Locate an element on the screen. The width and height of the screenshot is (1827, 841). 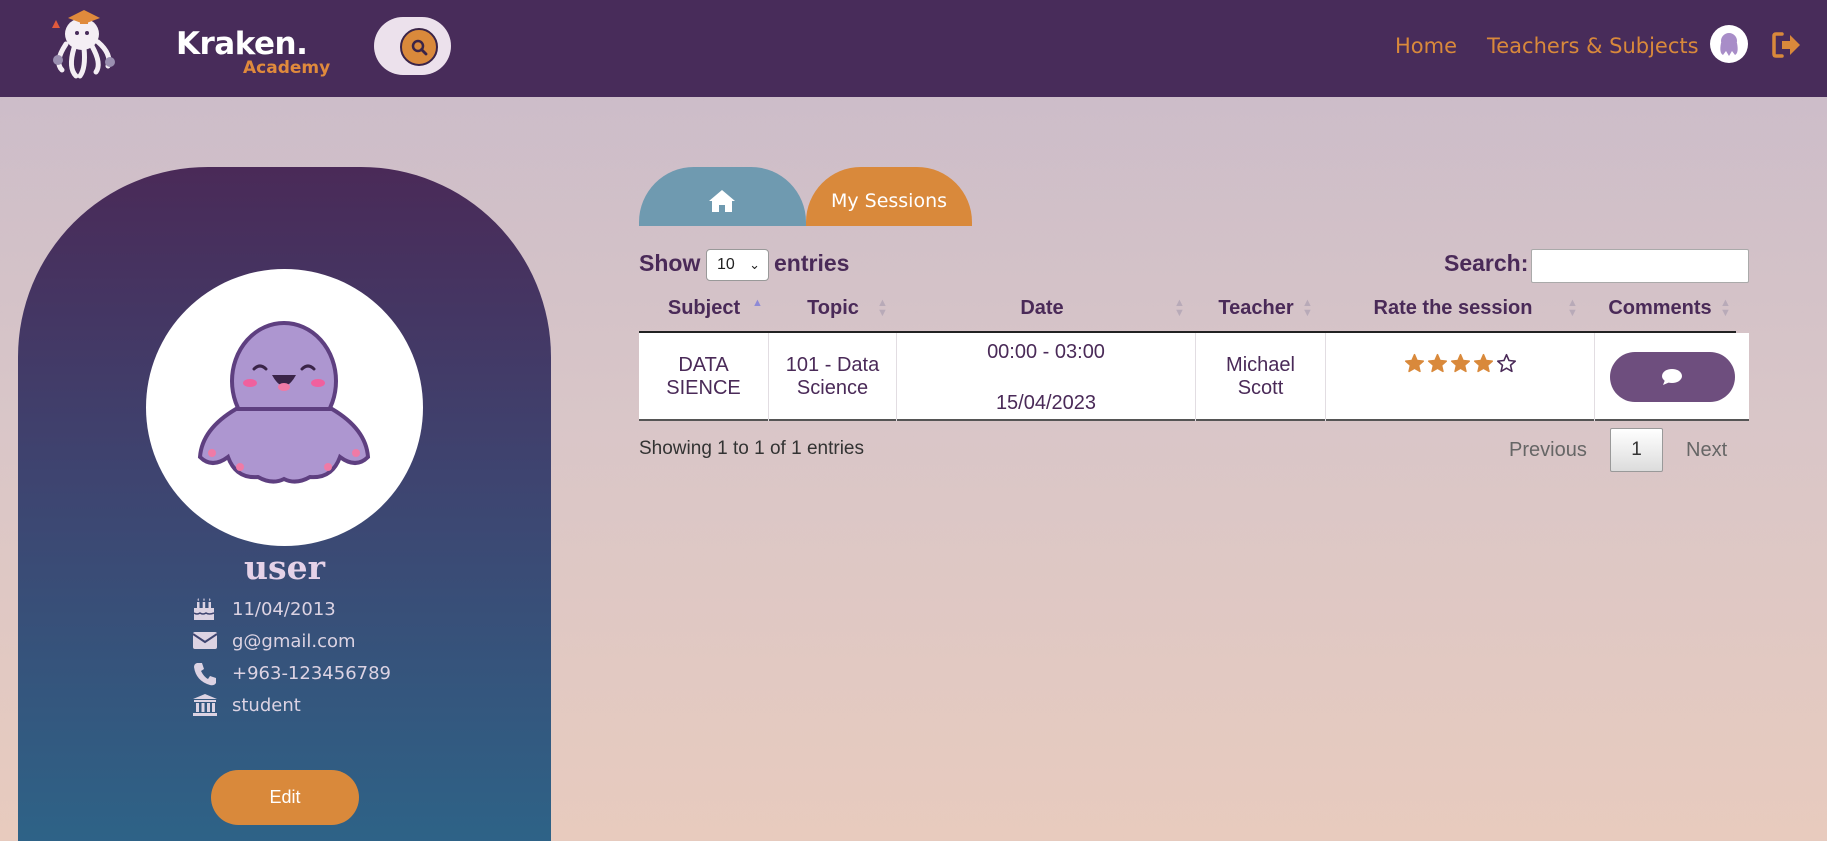
search-label: Search: is located at coordinates (1486, 263).